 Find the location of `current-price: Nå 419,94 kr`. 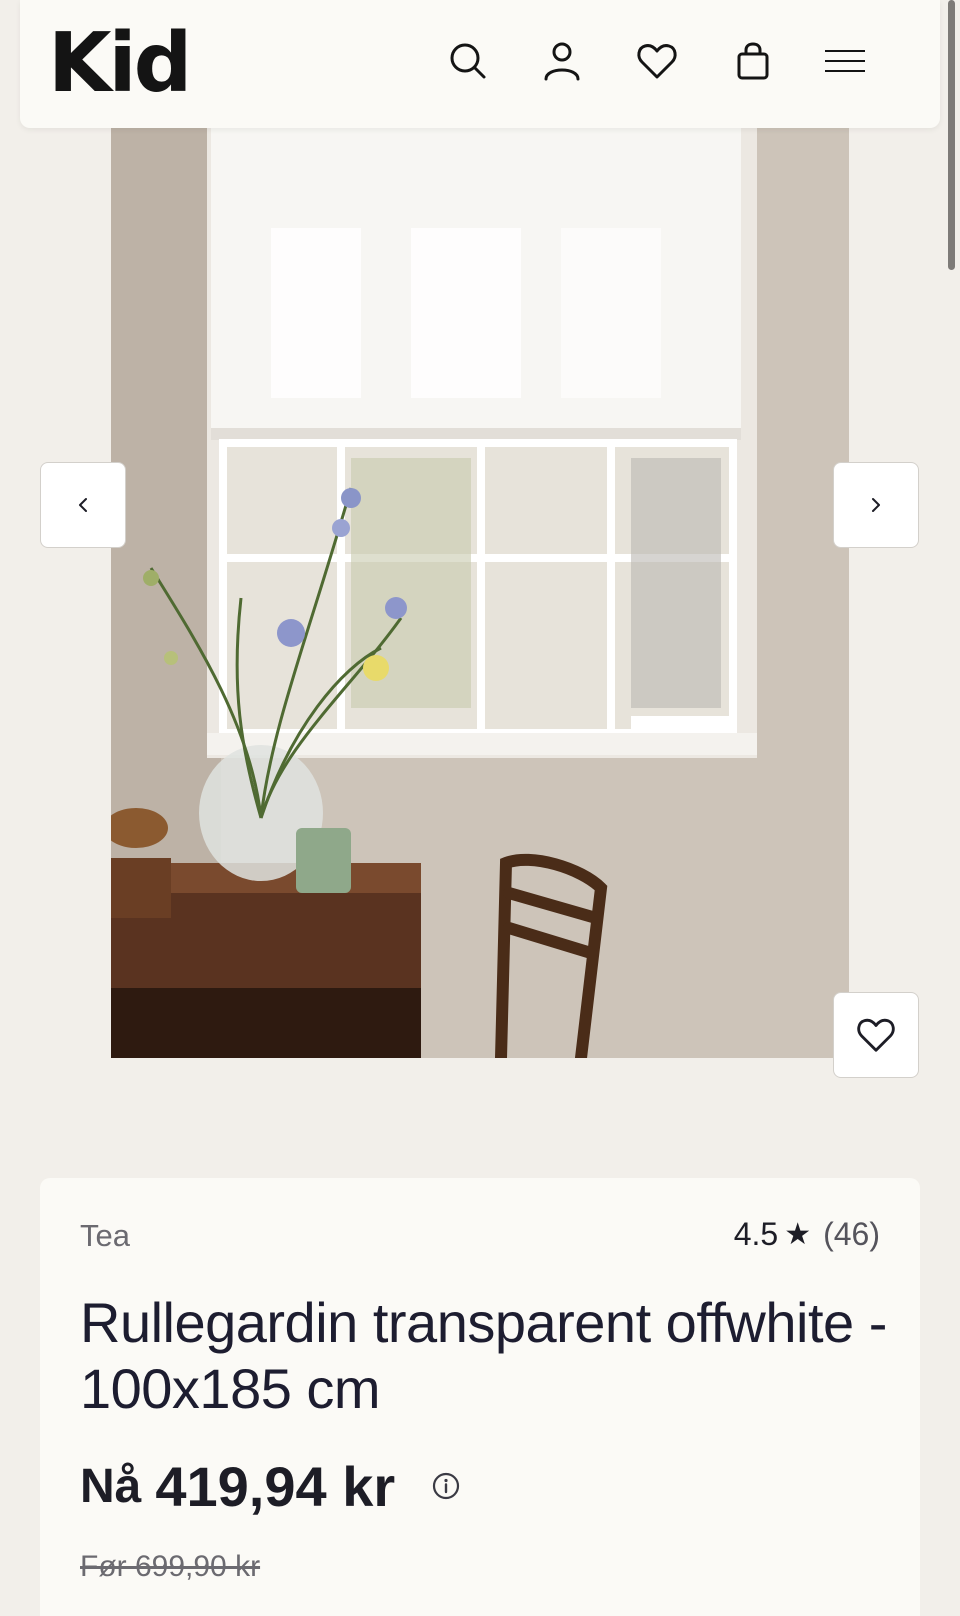

current-price: Nå 419,94 kr is located at coordinates (237, 1486).